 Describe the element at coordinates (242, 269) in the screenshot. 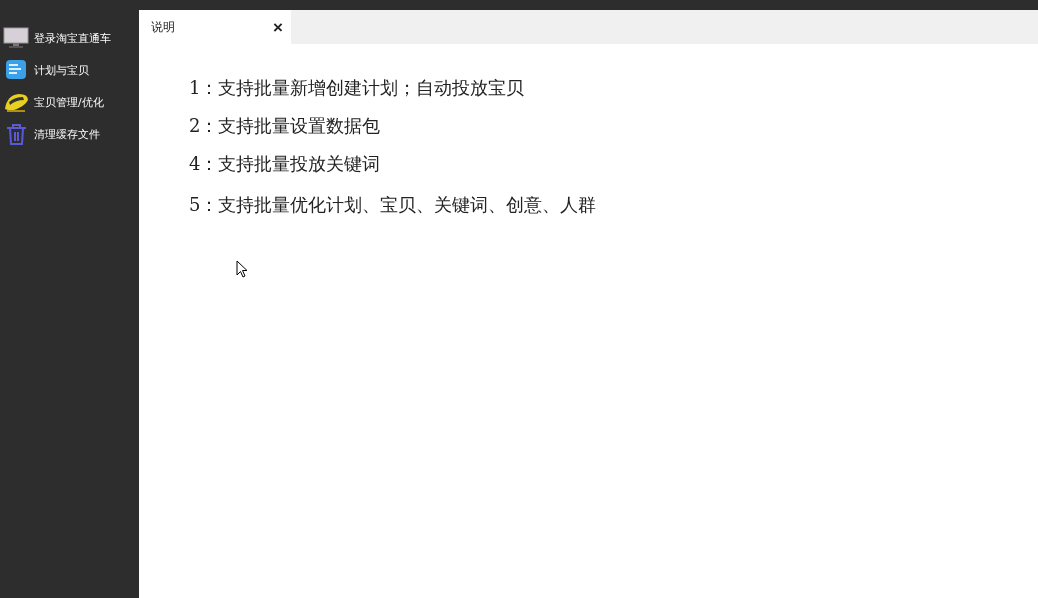

I see `mouse-pointer-icon` at that location.